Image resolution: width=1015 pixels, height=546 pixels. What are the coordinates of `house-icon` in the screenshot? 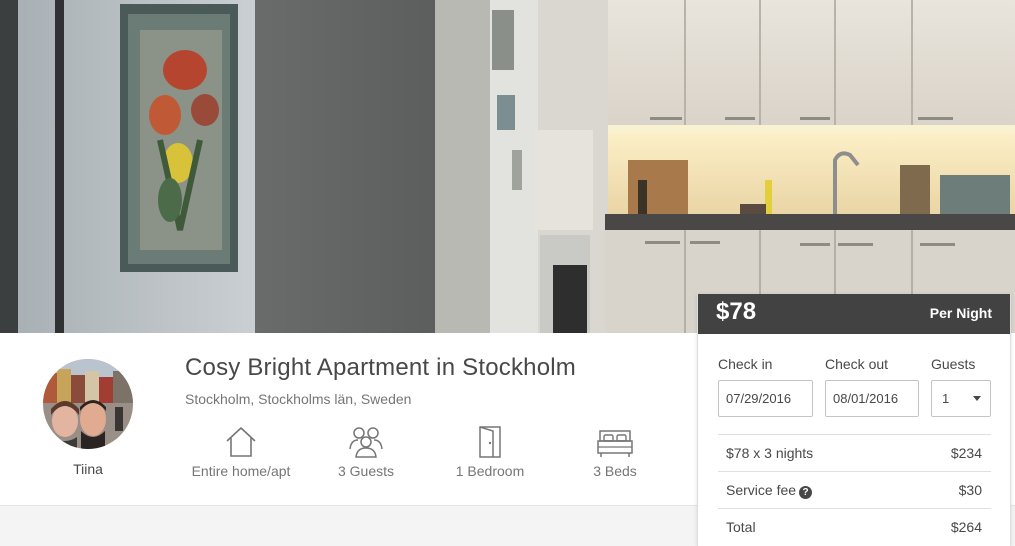 It's located at (241, 442).